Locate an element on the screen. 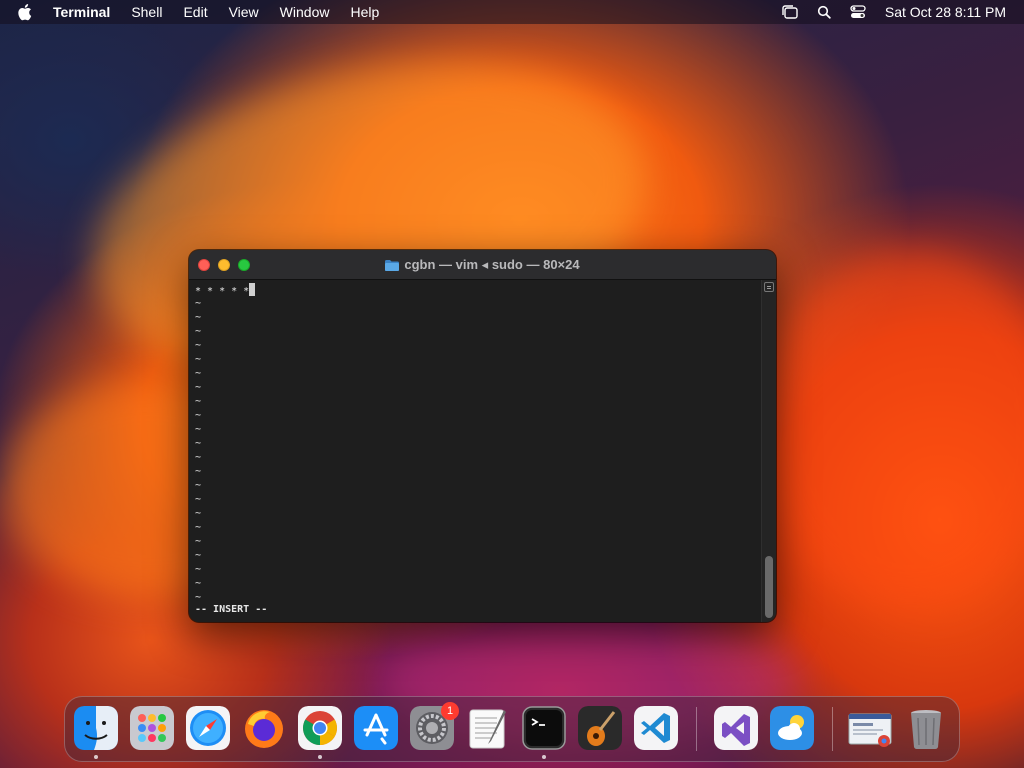 Image resolution: width=1024 pixels, height=768 pixels. launchpad-icon is located at coordinates (152, 728).